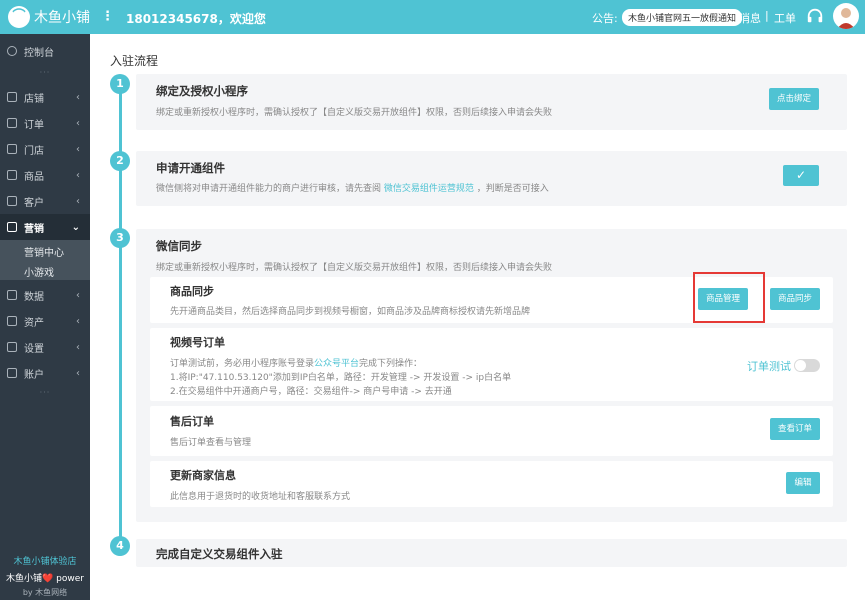 This screenshot has height=600, width=865. Describe the element at coordinates (242, 364) in the screenshot. I see `desc-text: 订单测试前，务必用小程序账号登录` at that location.